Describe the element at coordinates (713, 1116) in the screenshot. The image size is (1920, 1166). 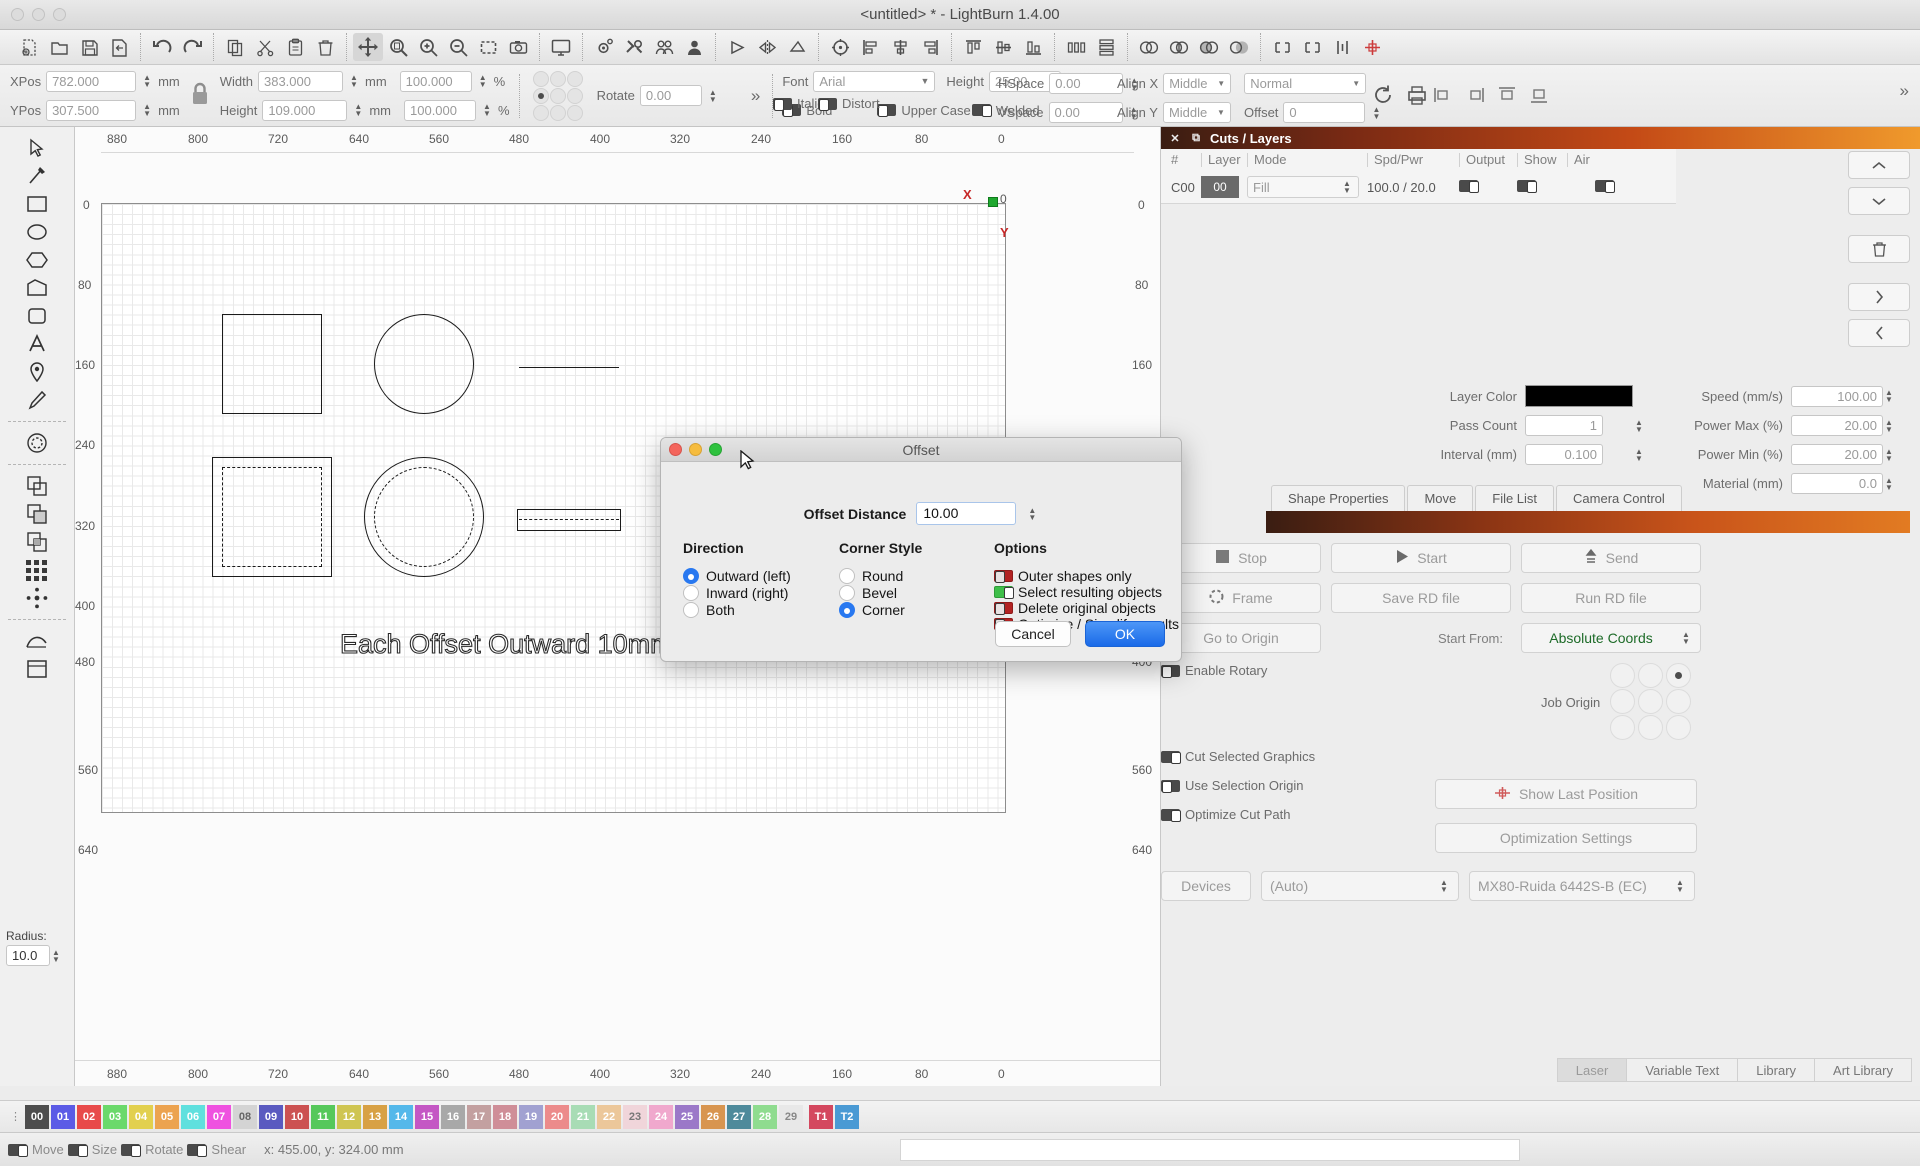
I see `palette-swatch: 26` at that location.